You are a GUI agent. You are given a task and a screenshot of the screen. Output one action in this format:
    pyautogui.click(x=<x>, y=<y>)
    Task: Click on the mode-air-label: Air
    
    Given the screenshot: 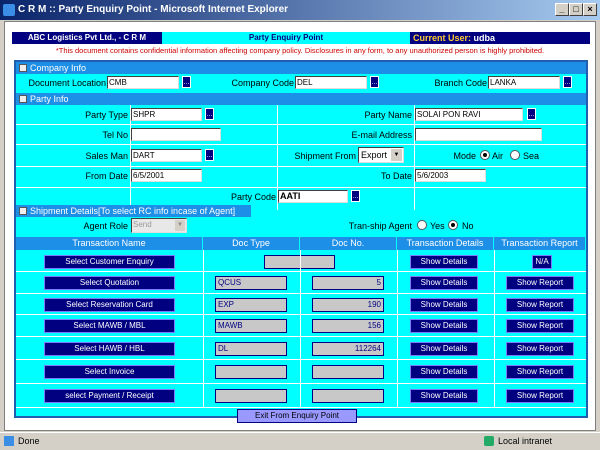 What is the action you would take?
    pyautogui.click(x=497, y=156)
    